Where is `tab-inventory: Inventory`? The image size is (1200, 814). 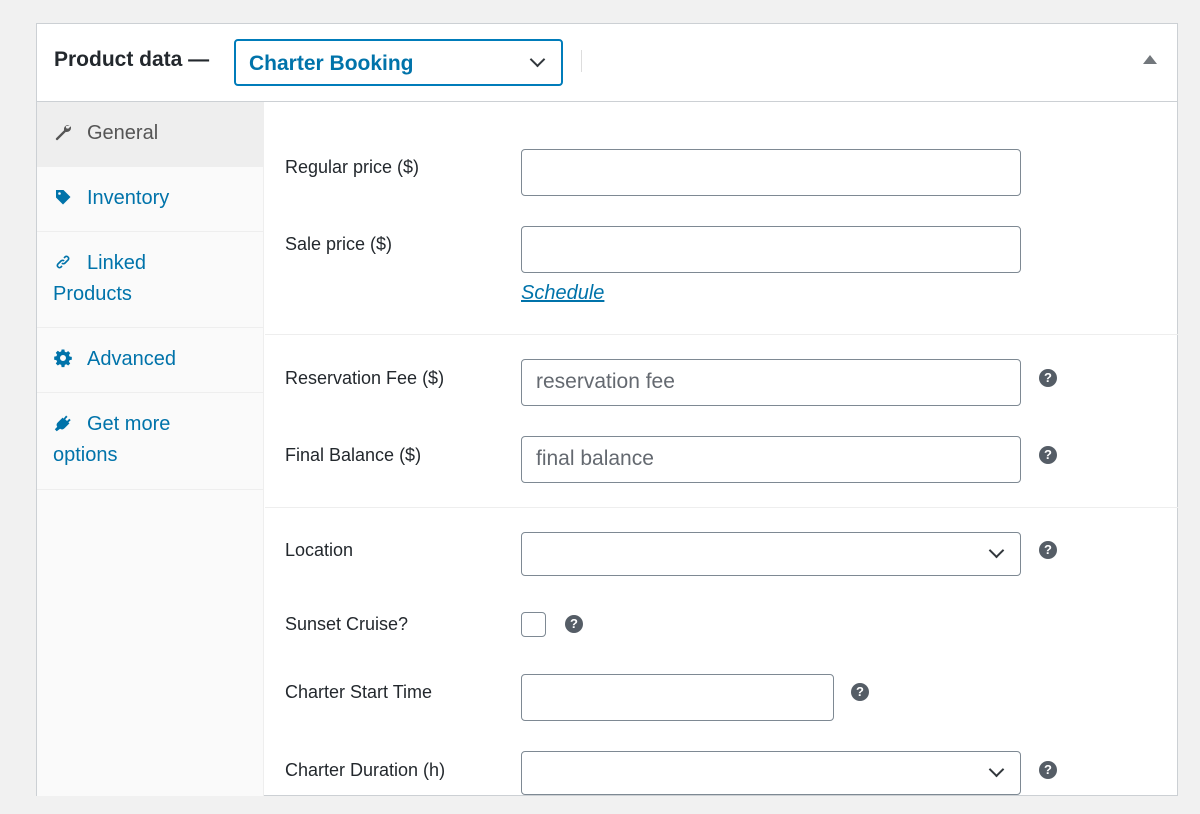
tab-inventory: Inventory is located at coordinates (150, 199).